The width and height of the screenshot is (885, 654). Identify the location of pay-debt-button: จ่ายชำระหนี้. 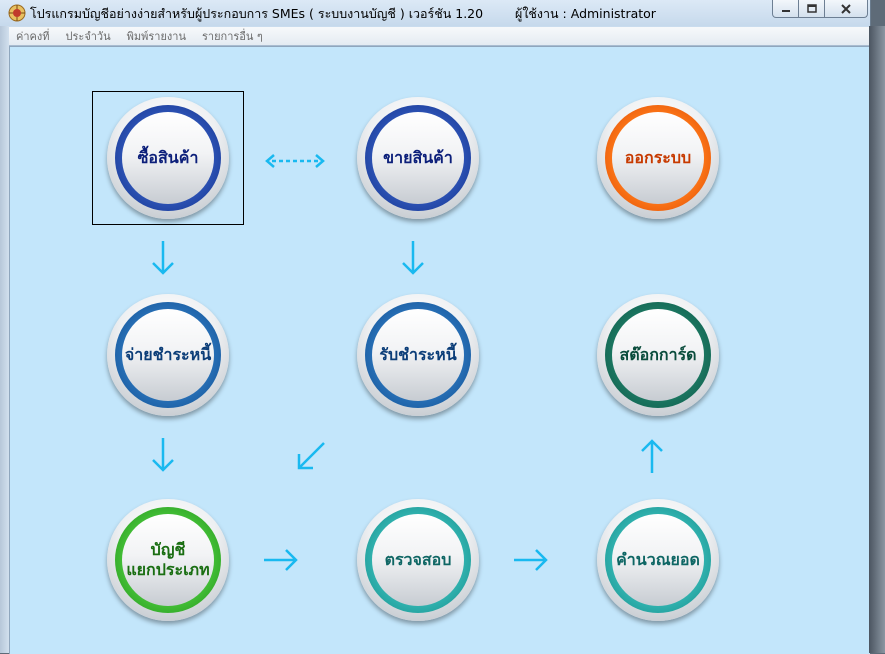
(168, 355).